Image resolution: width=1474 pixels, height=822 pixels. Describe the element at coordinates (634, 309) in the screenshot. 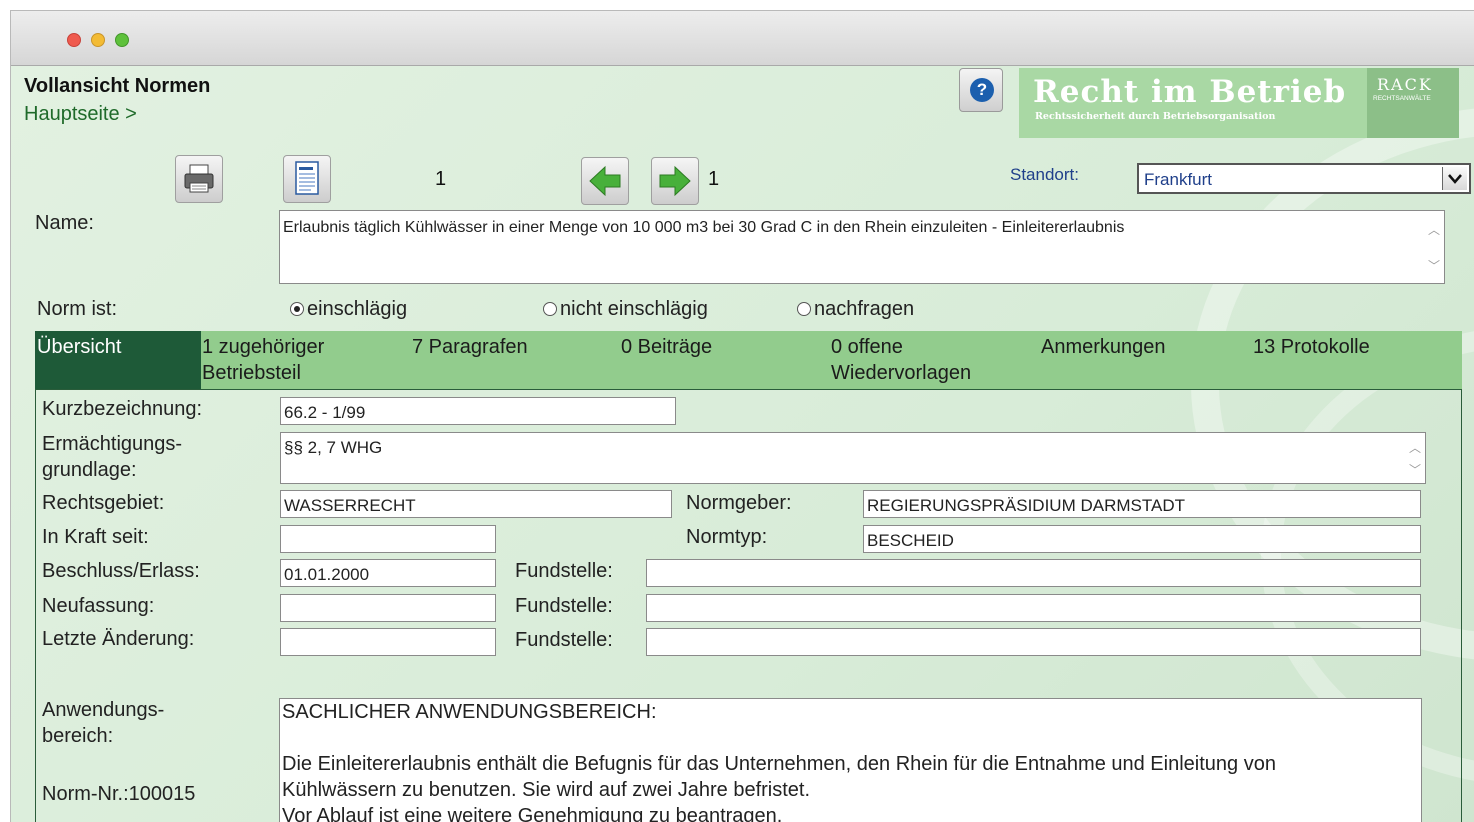

I see `radio-label: nicht einschlägig` at that location.